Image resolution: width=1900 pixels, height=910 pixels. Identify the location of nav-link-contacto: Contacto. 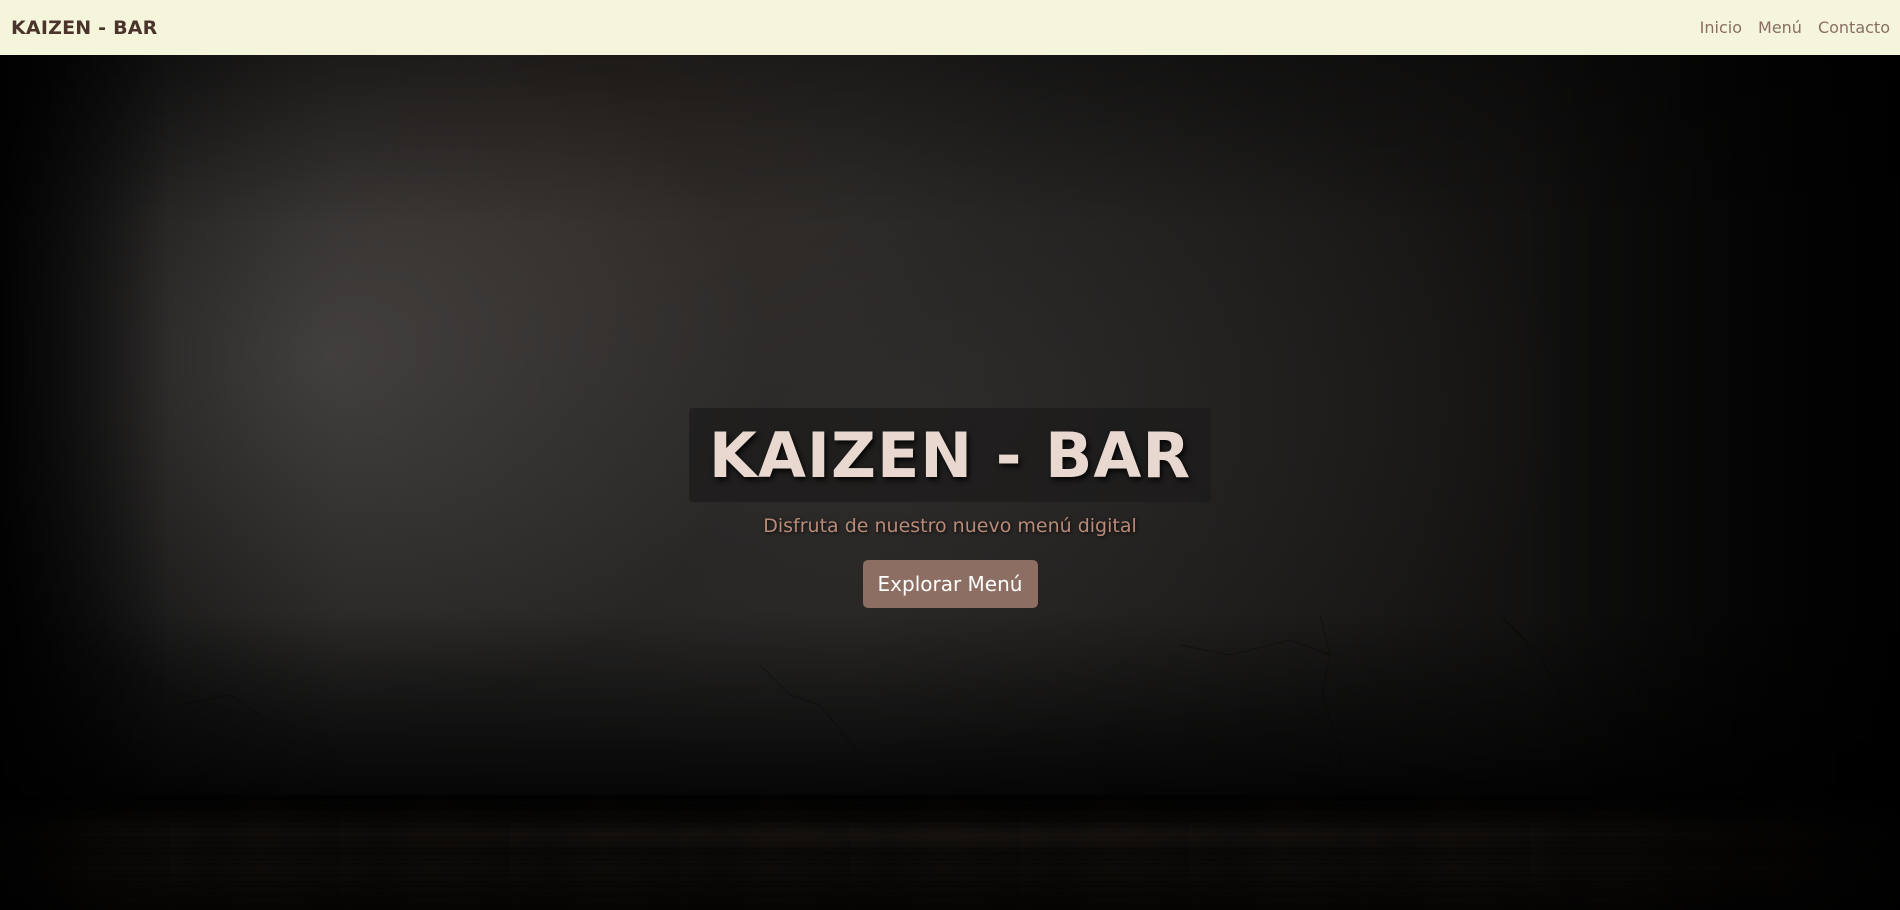
(1854, 27).